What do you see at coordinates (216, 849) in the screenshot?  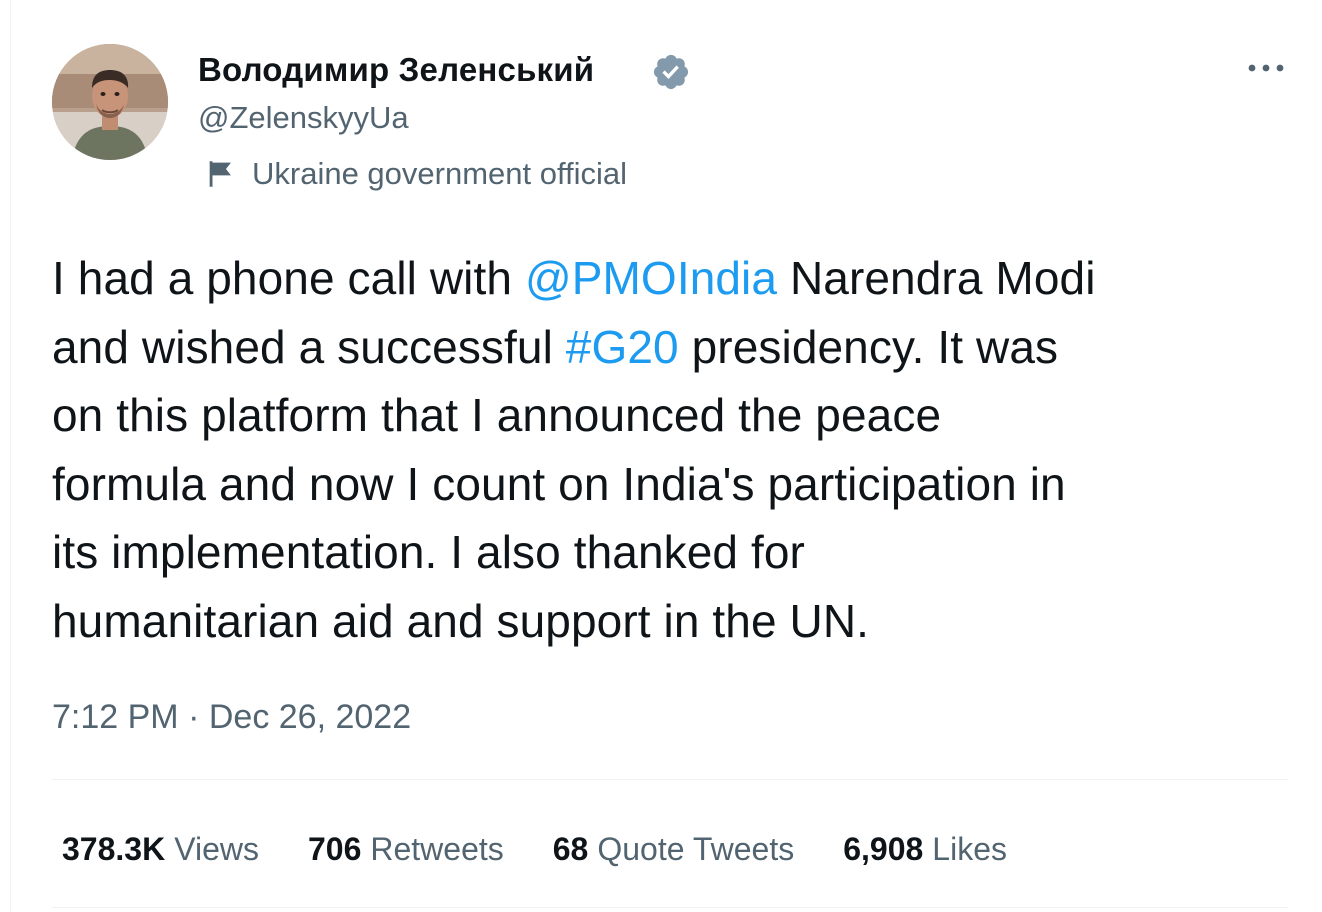 I see `views-label: Views` at bounding box center [216, 849].